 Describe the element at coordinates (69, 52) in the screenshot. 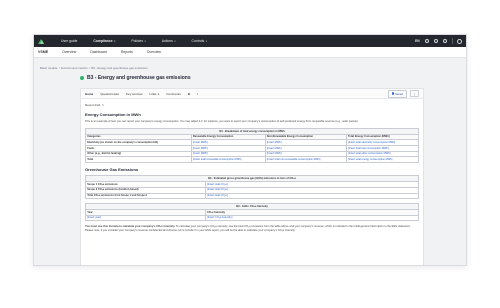

I see `subnav-overview: Overview` at that location.